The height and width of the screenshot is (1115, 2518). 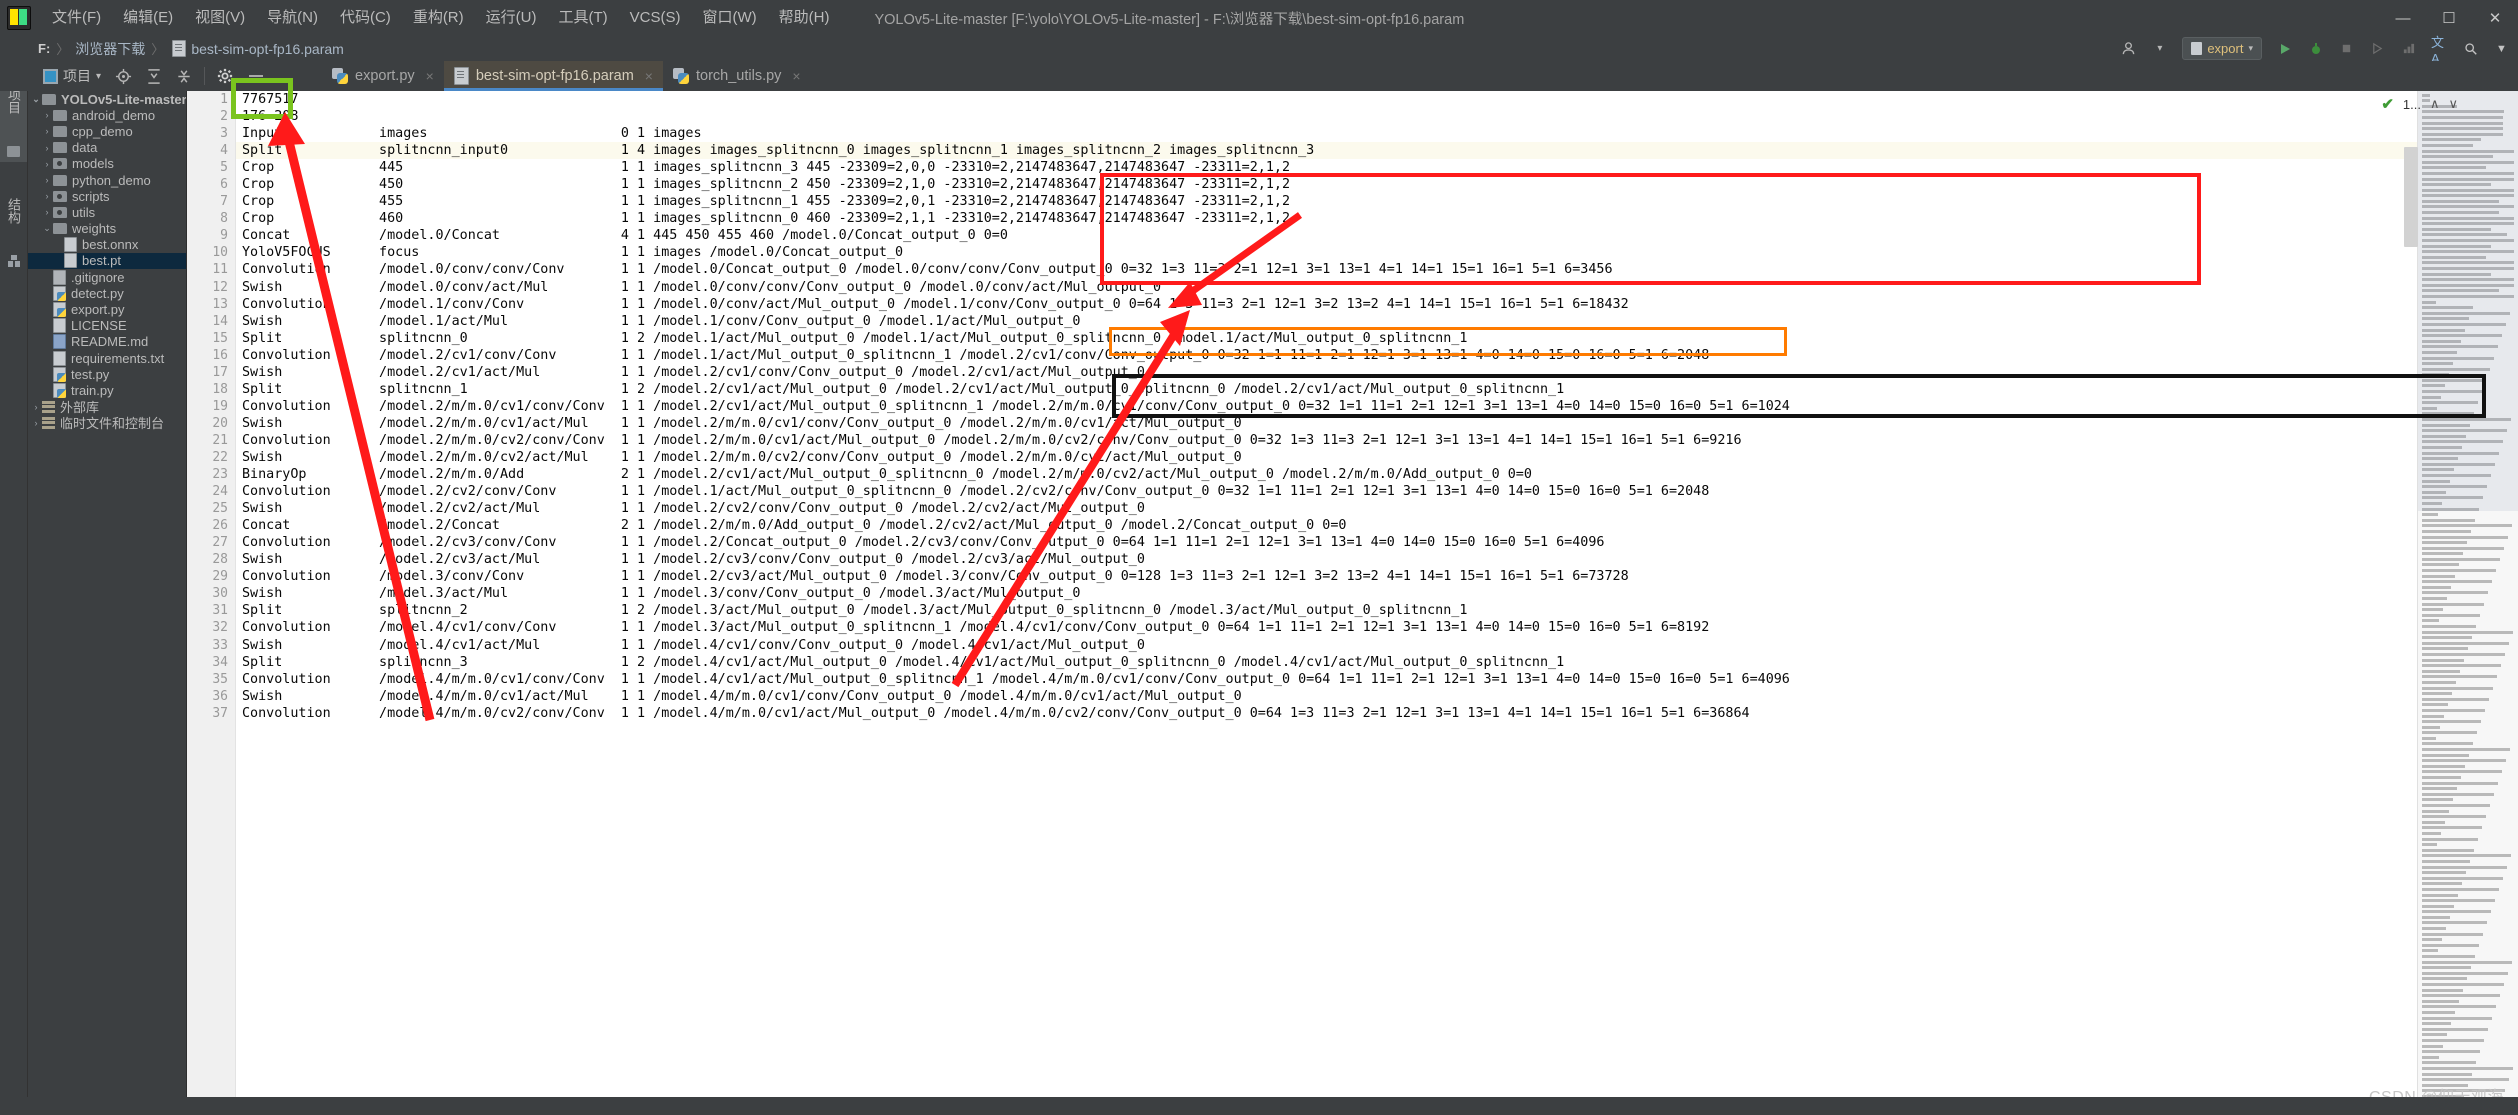 What do you see at coordinates (107, 423) in the screenshot?
I see `tree-item---------: › 临时文件和控制台` at bounding box center [107, 423].